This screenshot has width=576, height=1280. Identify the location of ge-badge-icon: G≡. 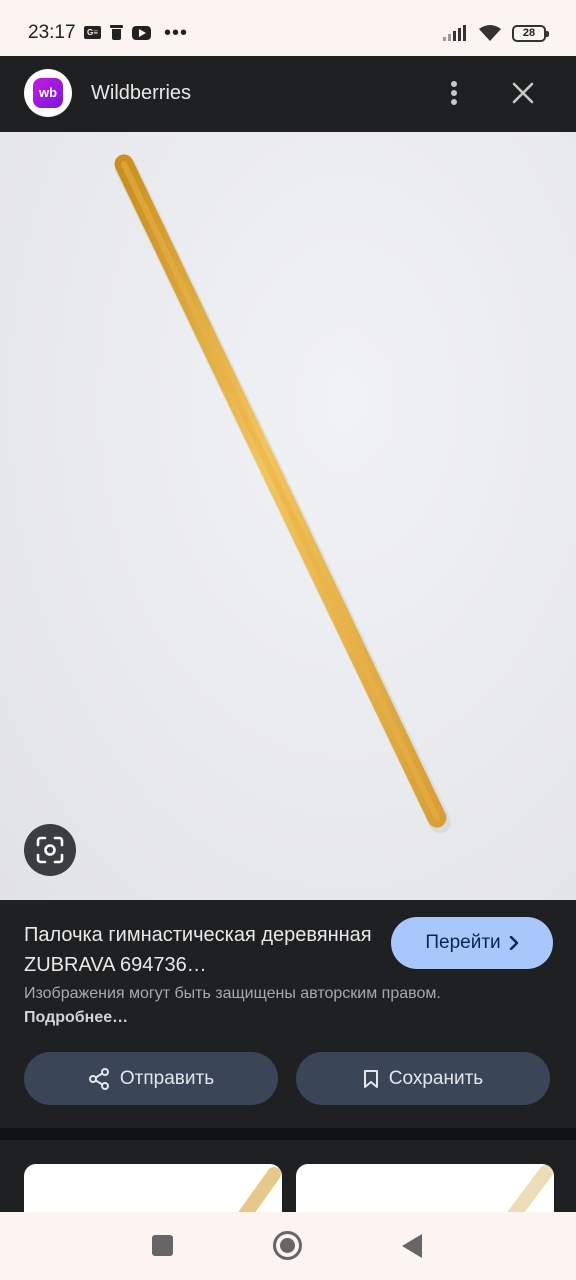
(92, 32).